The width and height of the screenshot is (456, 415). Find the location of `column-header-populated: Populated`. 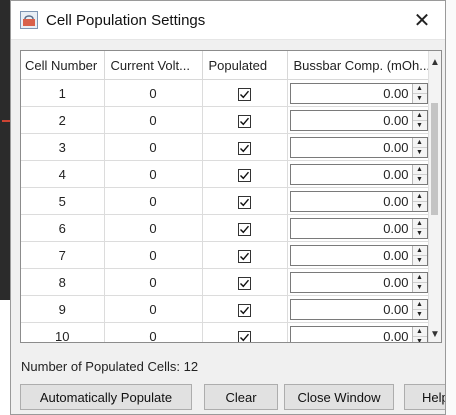

column-header-populated: Populated is located at coordinates (245, 65).